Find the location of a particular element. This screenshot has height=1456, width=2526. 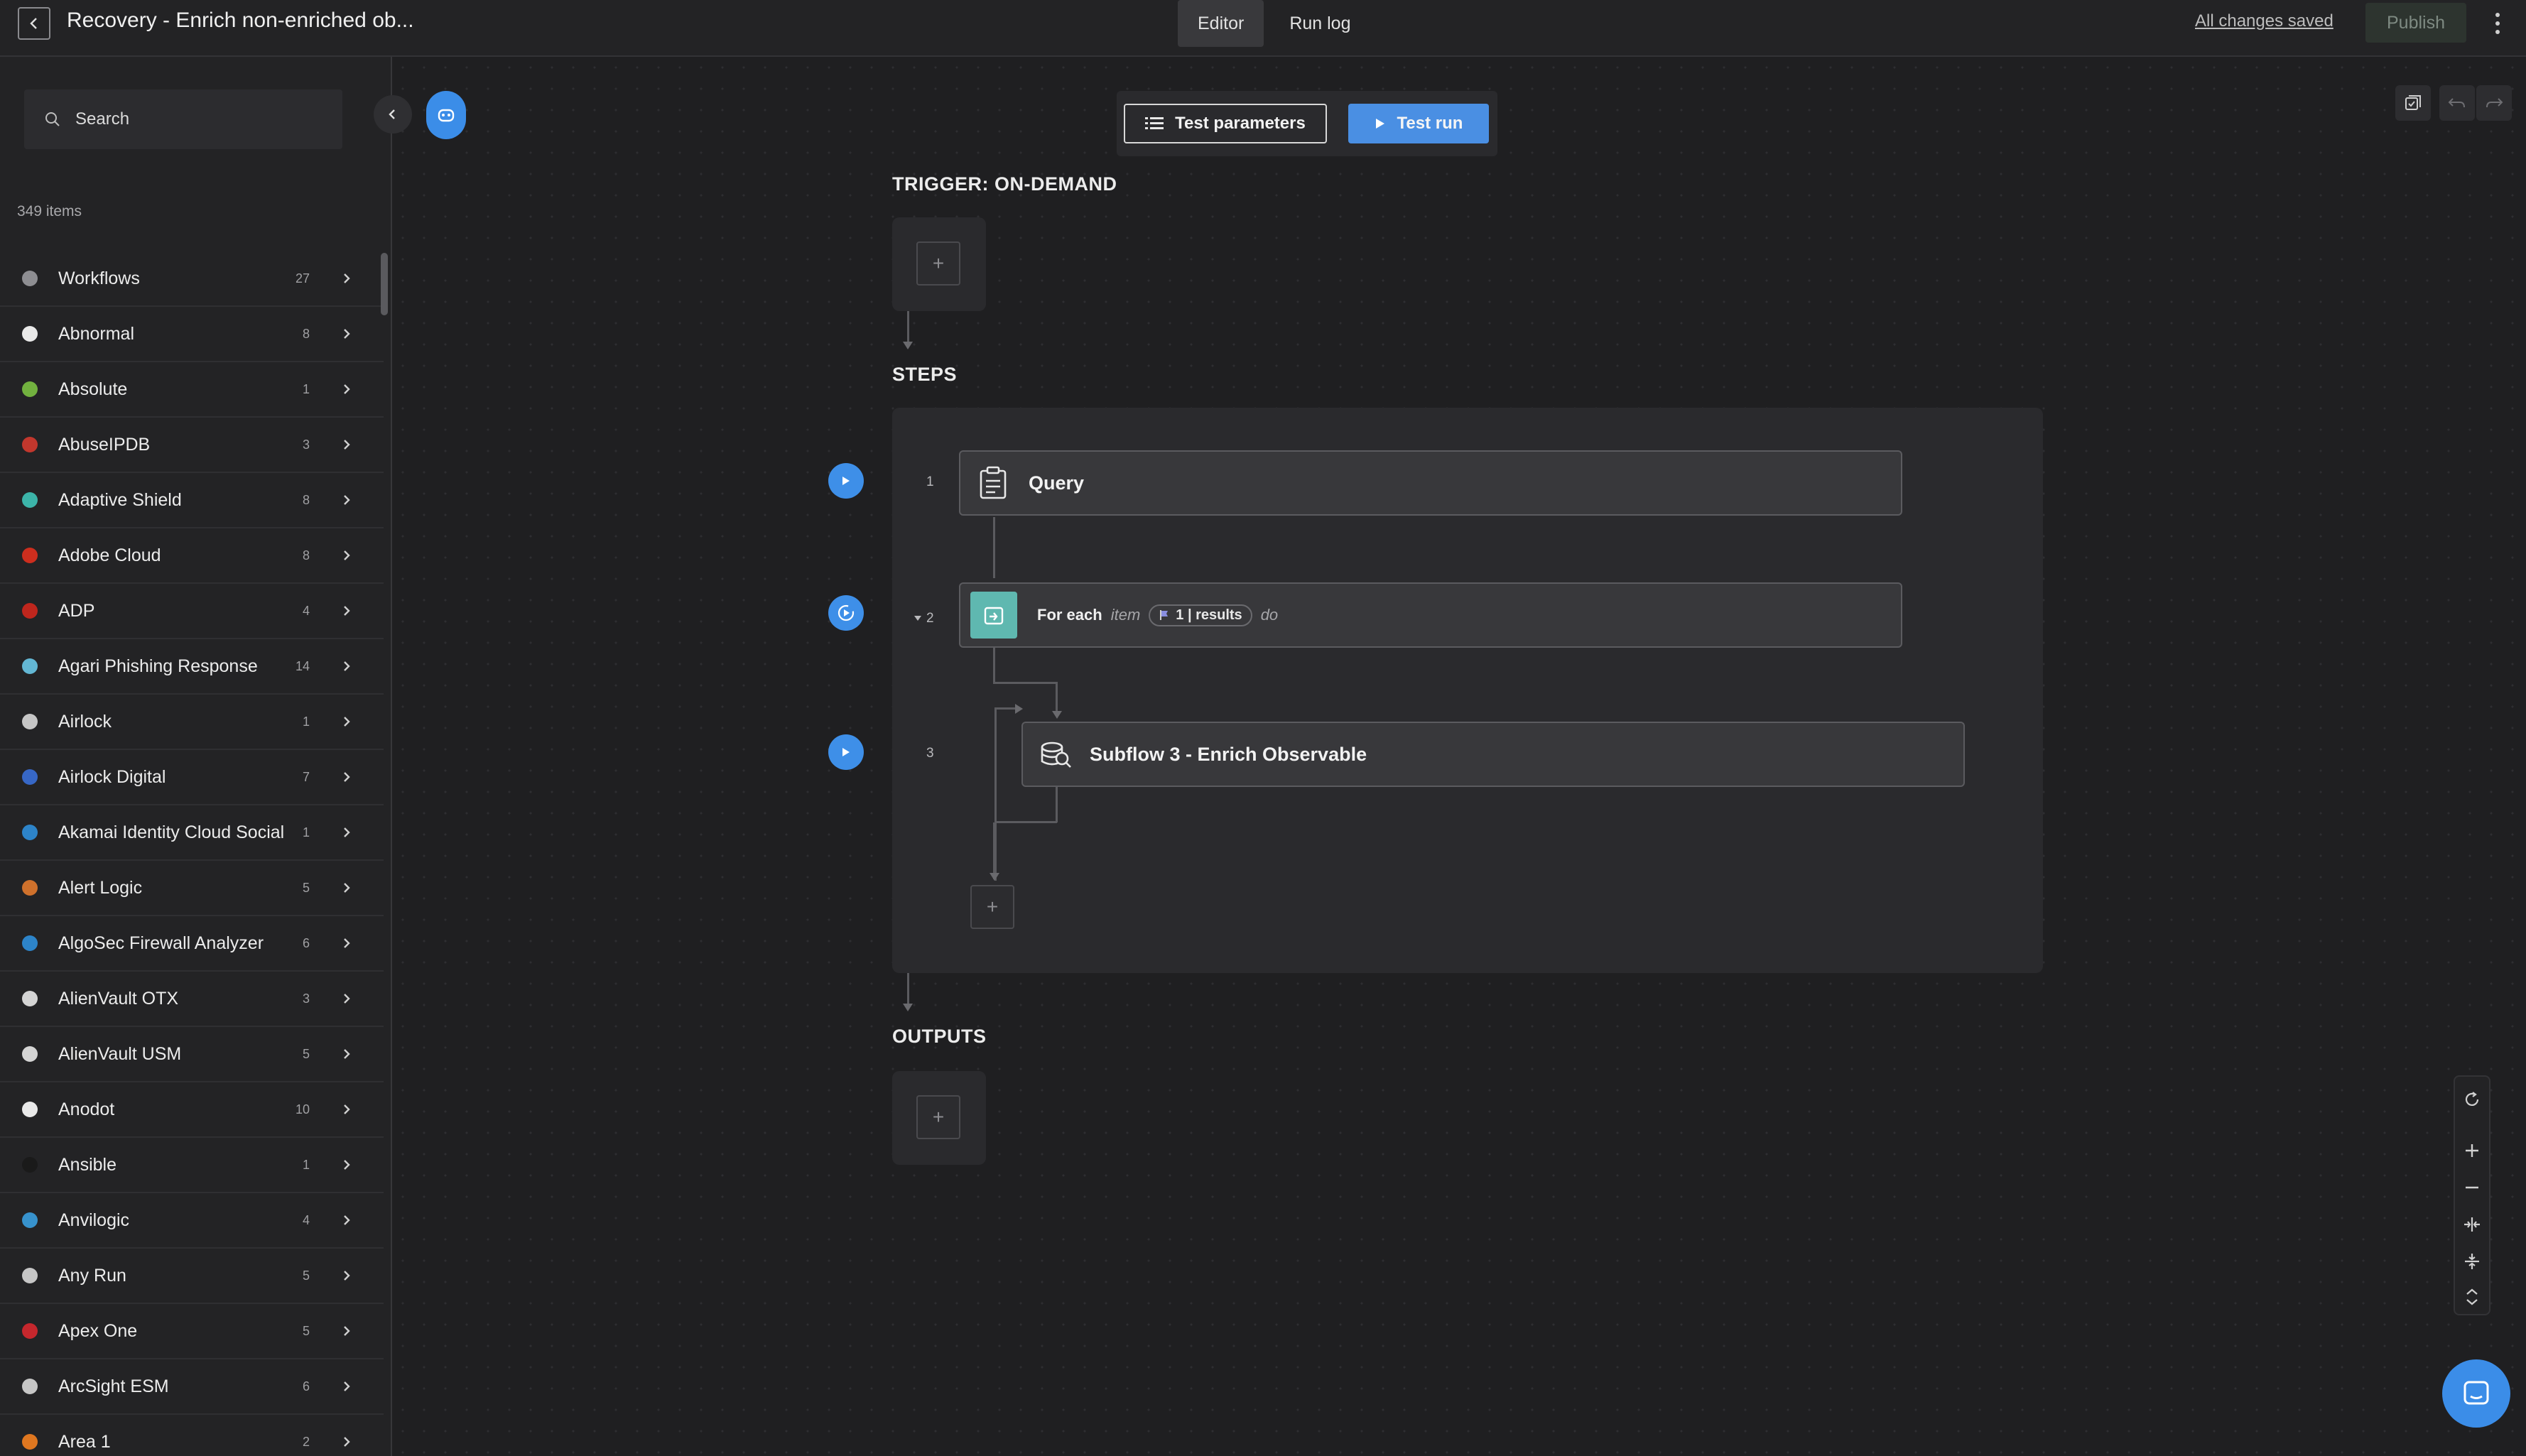

zoom-in-icon is located at coordinates (2472, 1150).